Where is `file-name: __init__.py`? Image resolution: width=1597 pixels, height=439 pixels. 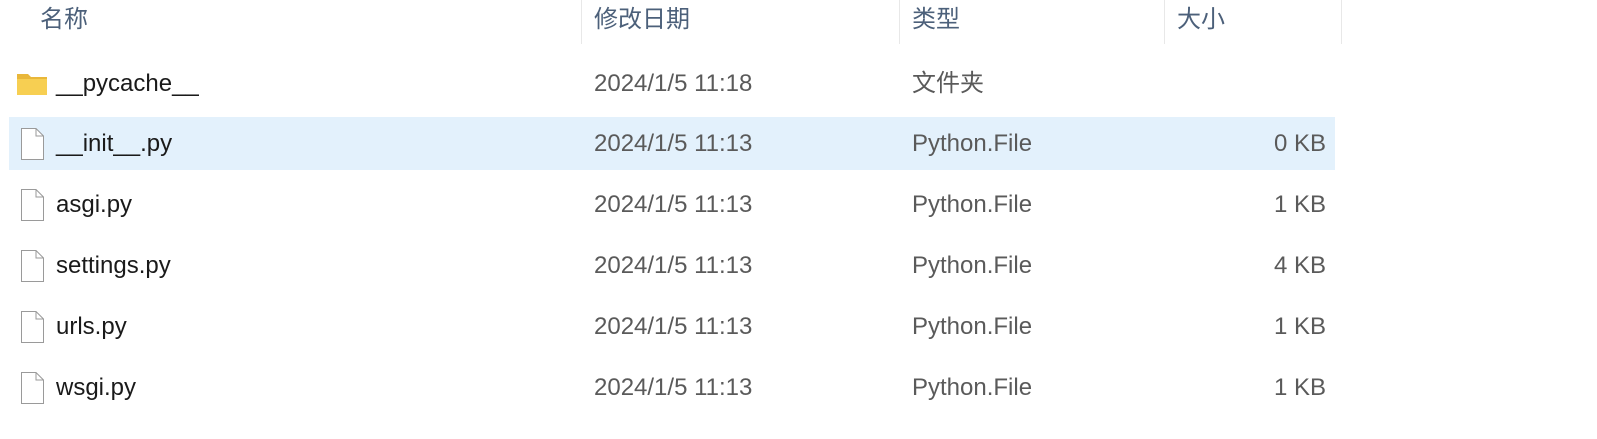
file-name: __init__.py is located at coordinates (114, 143).